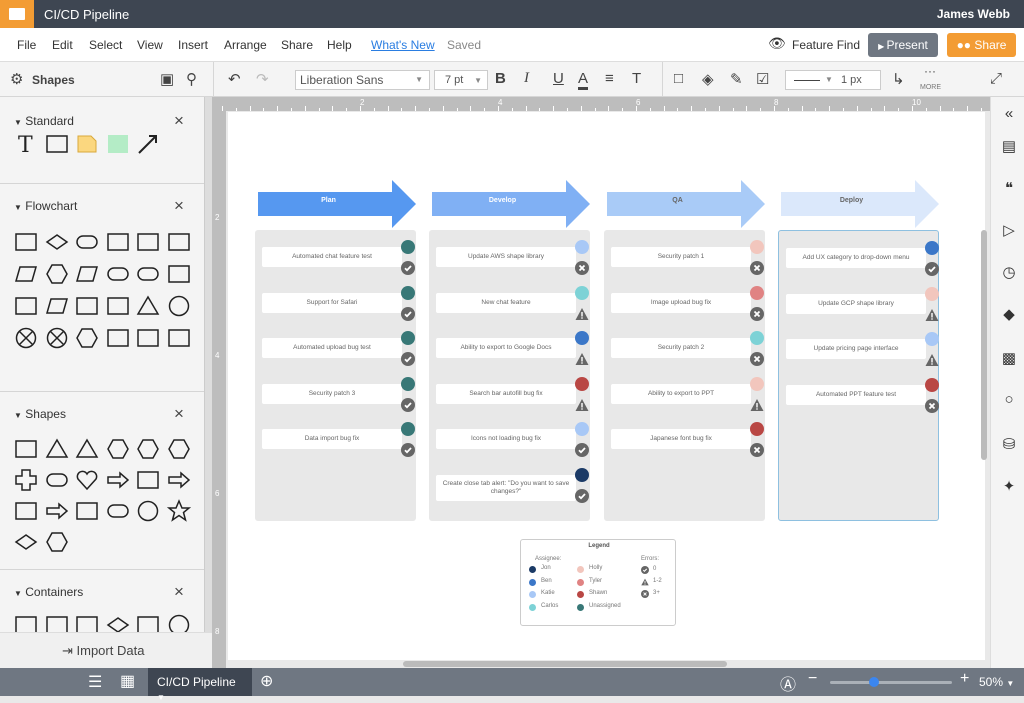 This screenshot has width=1024, height=703. I want to click on task-card: Update GCP shape library, so click(856, 303).